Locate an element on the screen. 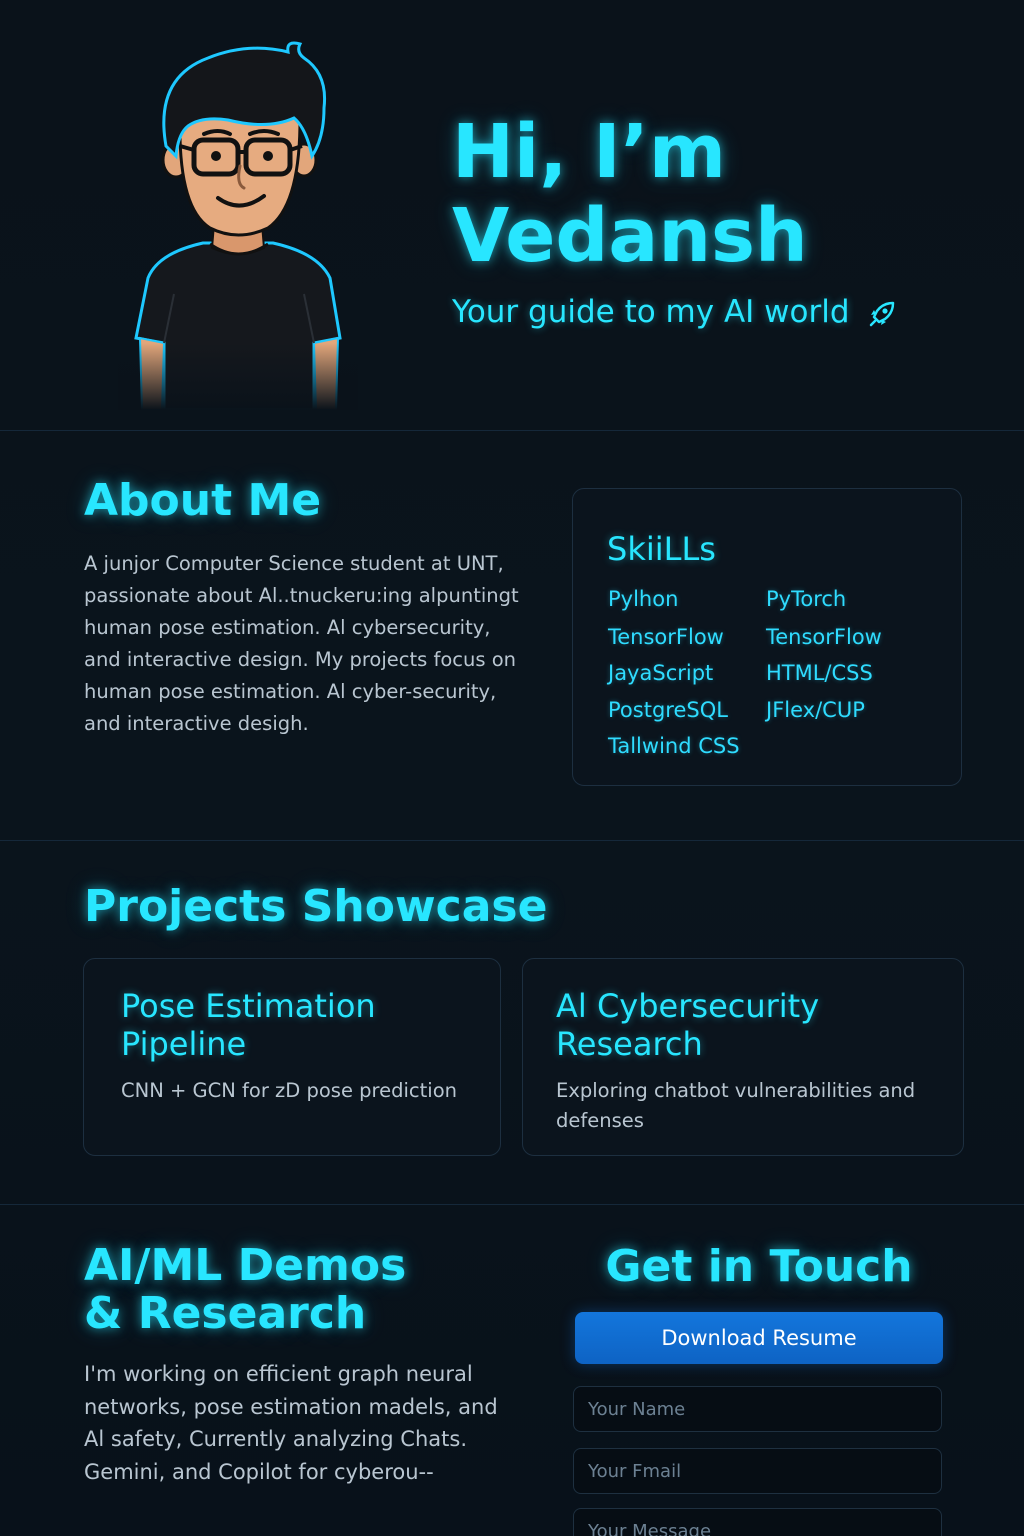 This screenshot has height=1536, width=1024. avatar-illustration is located at coordinates (238, 224).